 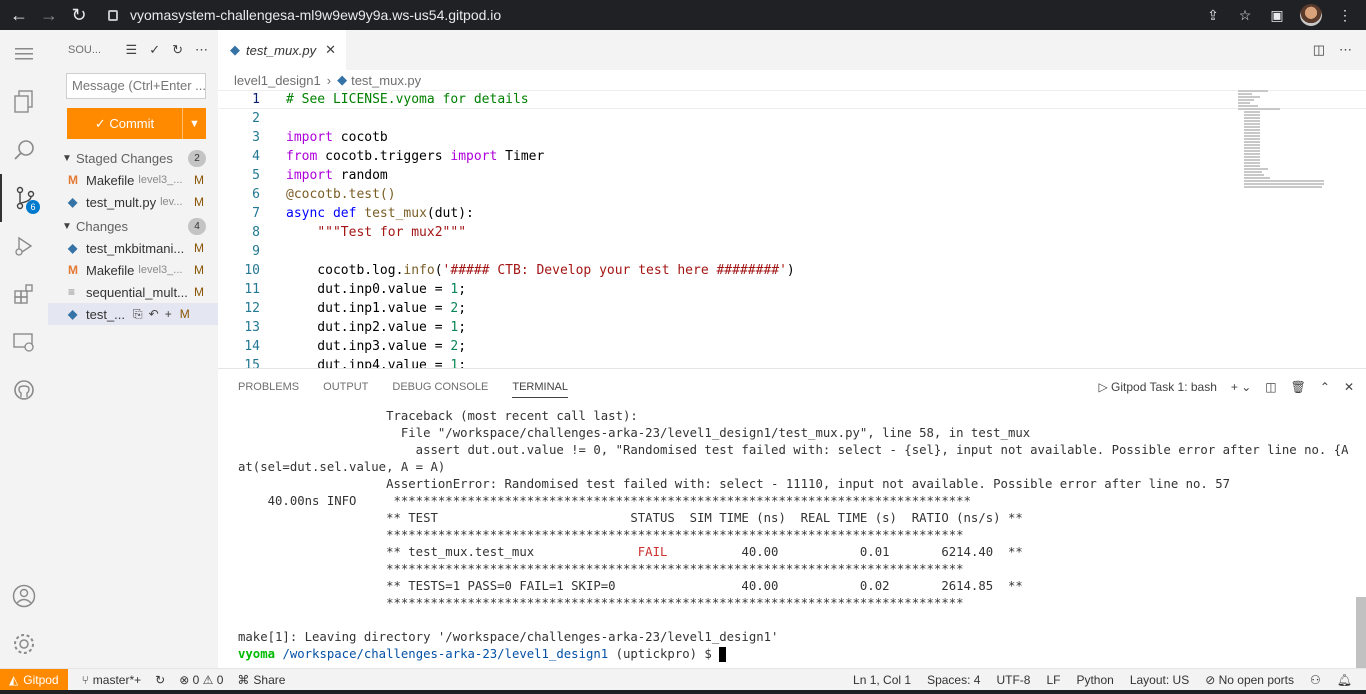 What do you see at coordinates (792, 50) in the screenshot?
I see `editor-tabs: ◆ test_mux.py ✕ ◫ ⋯` at bounding box center [792, 50].